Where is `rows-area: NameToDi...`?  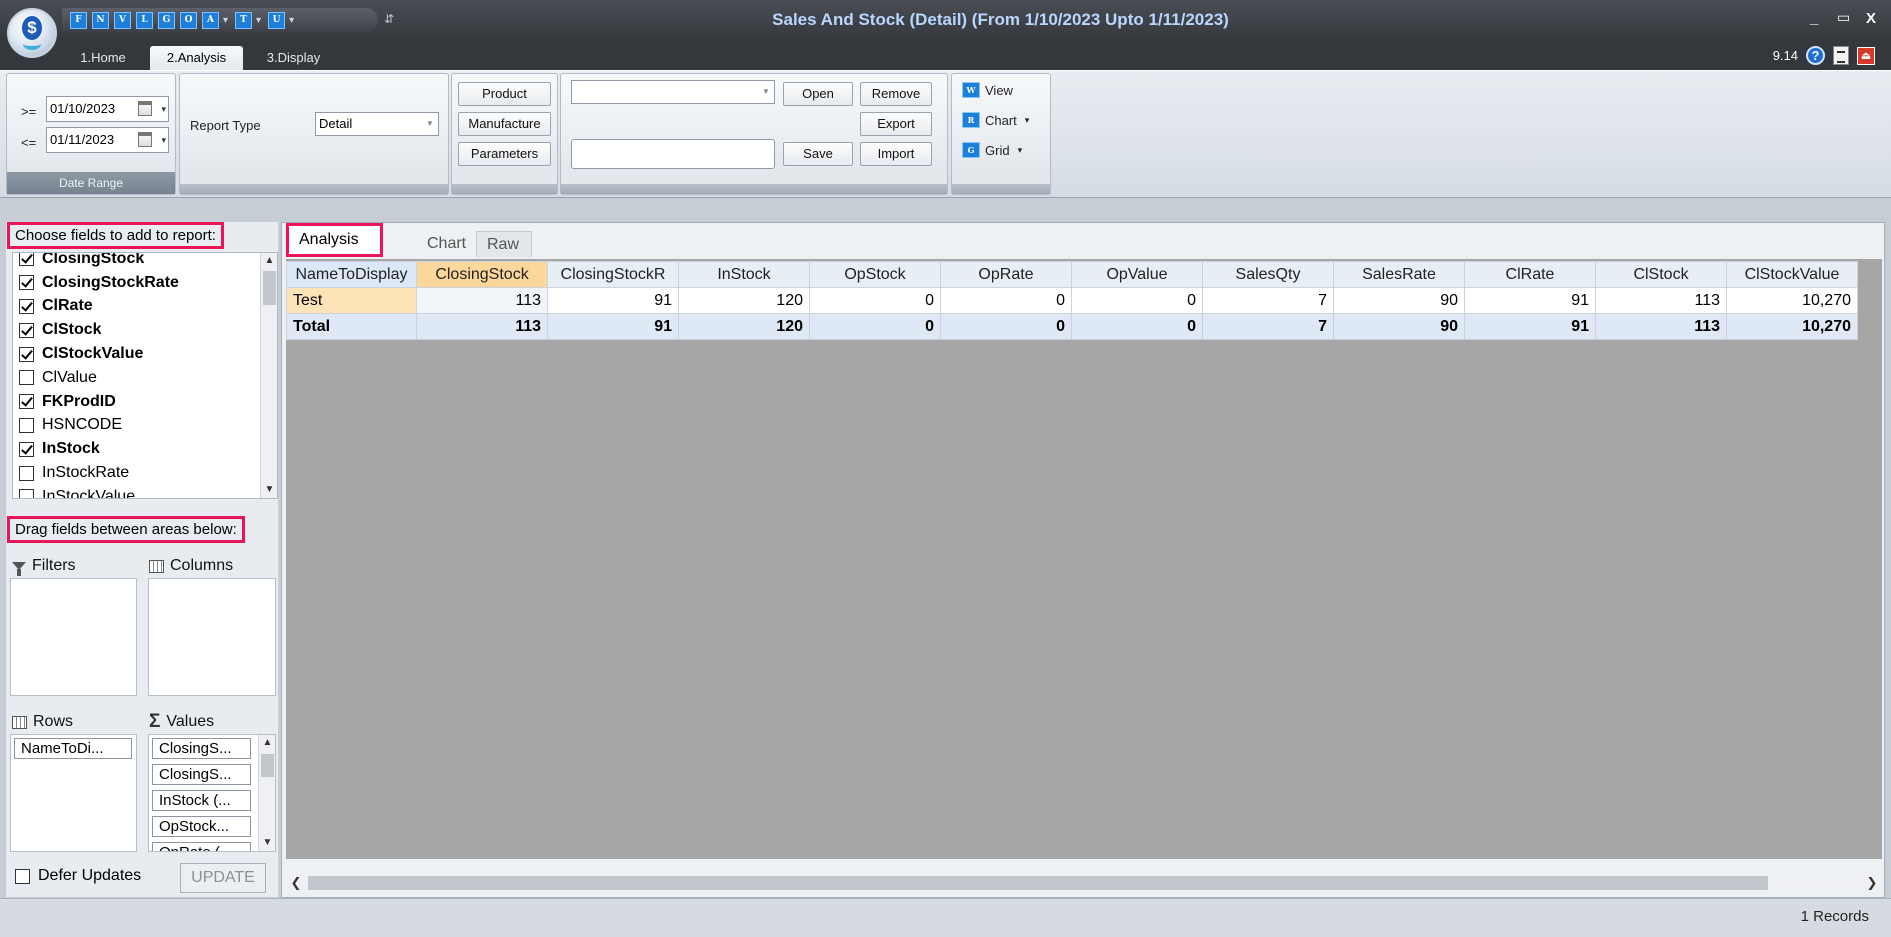
rows-area: NameToDi... is located at coordinates (73, 793).